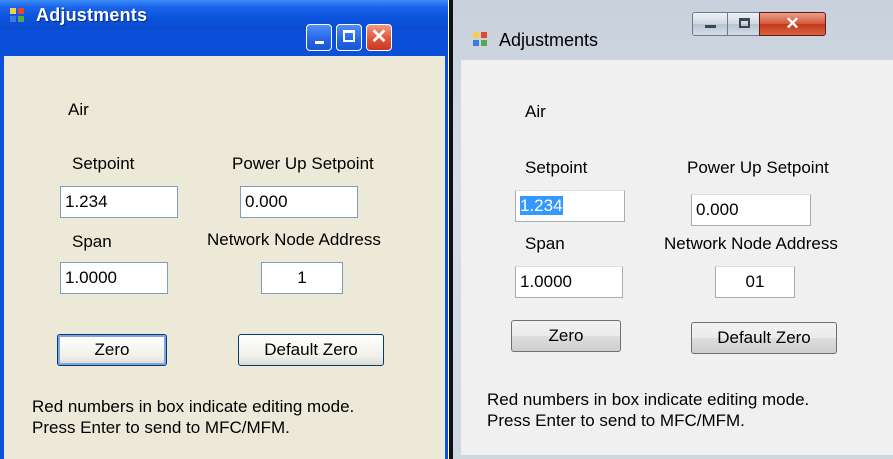  I want to click on selected-text: 1.234, so click(541, 205).